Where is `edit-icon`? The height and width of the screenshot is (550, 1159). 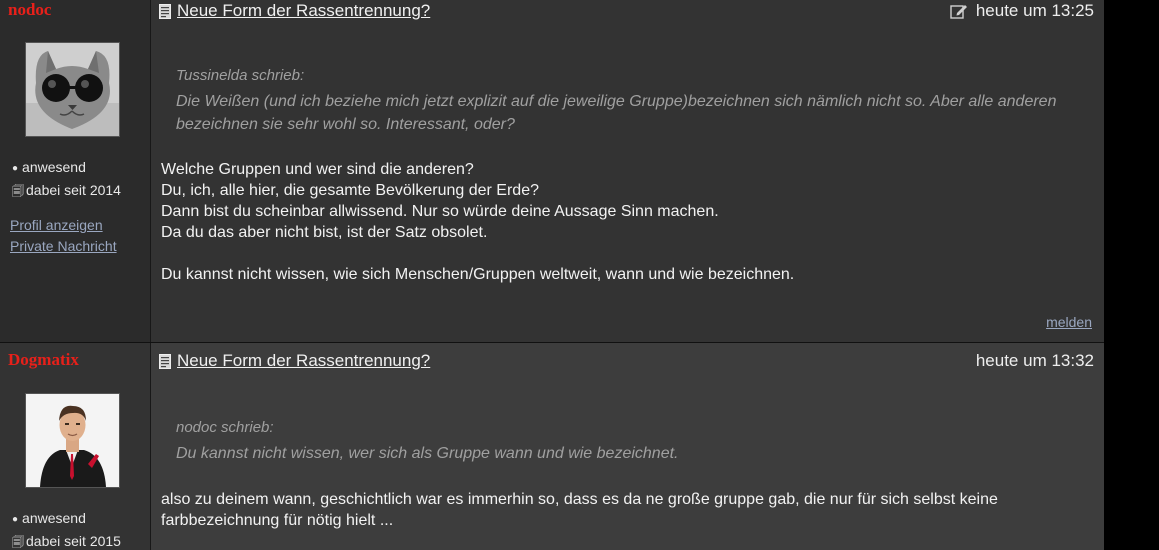 edit-icon is located at coordinates (959, 11).